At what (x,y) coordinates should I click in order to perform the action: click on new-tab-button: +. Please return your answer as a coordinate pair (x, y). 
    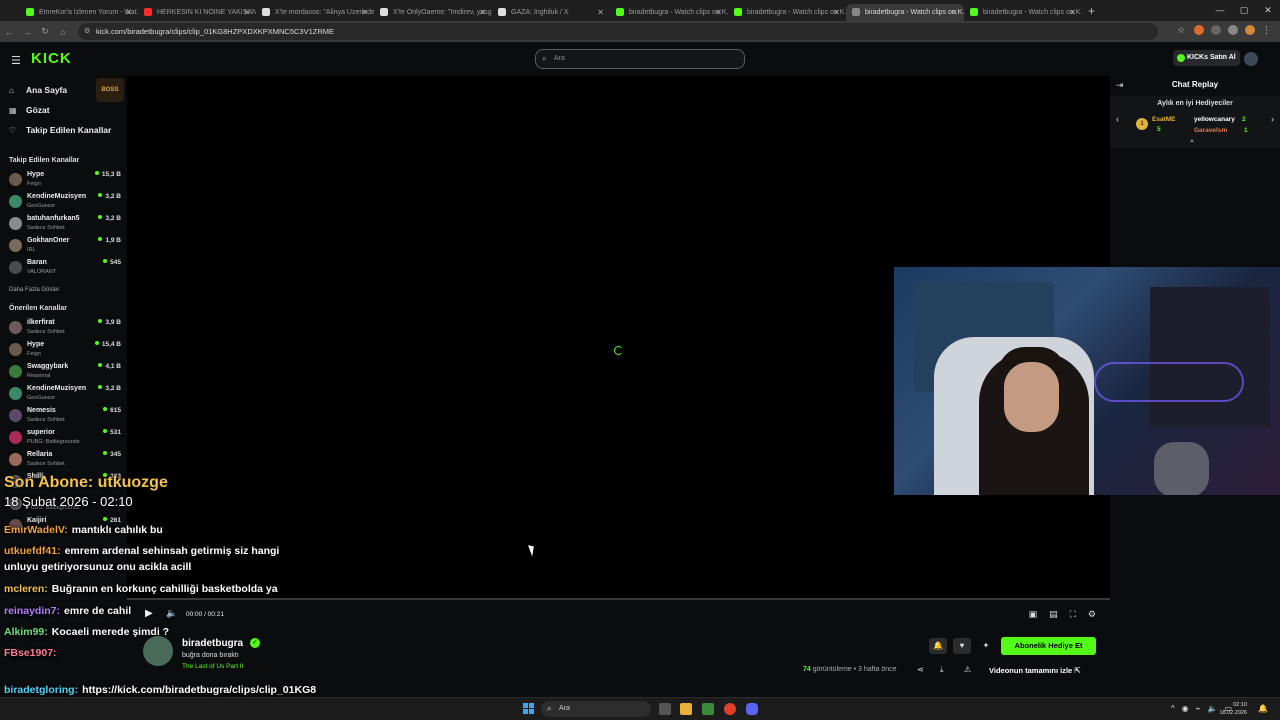
    Looking at the image, I should click on (1091, 11).